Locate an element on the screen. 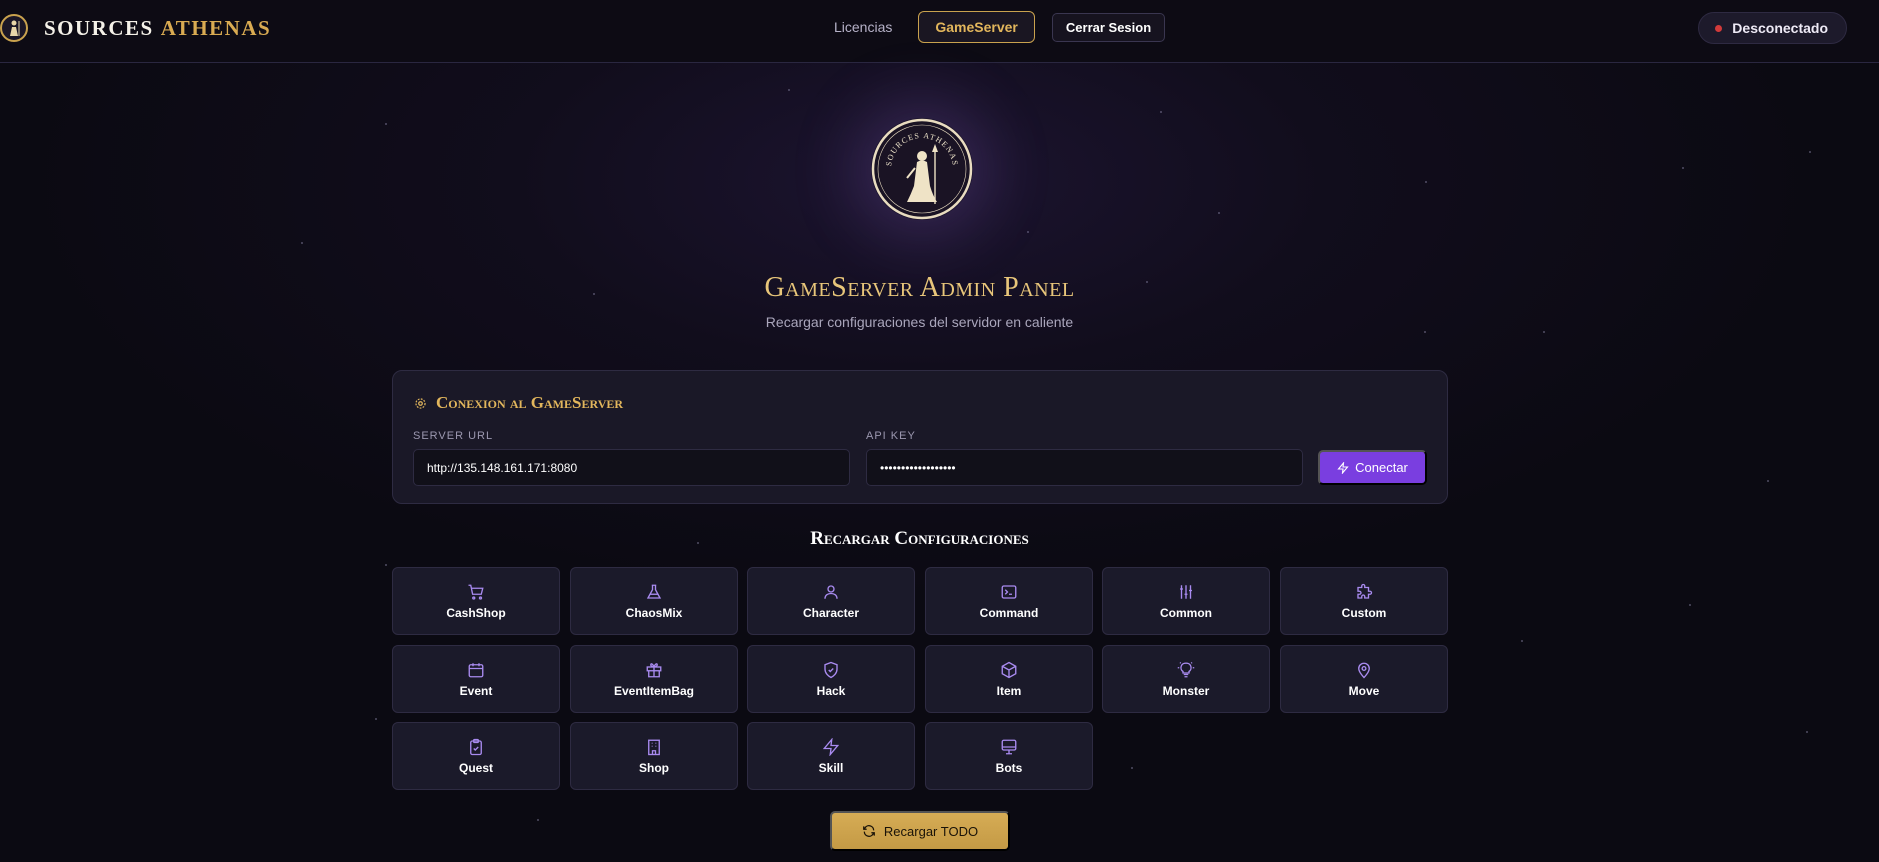  shield-icon is located at coordinates (831, 669).